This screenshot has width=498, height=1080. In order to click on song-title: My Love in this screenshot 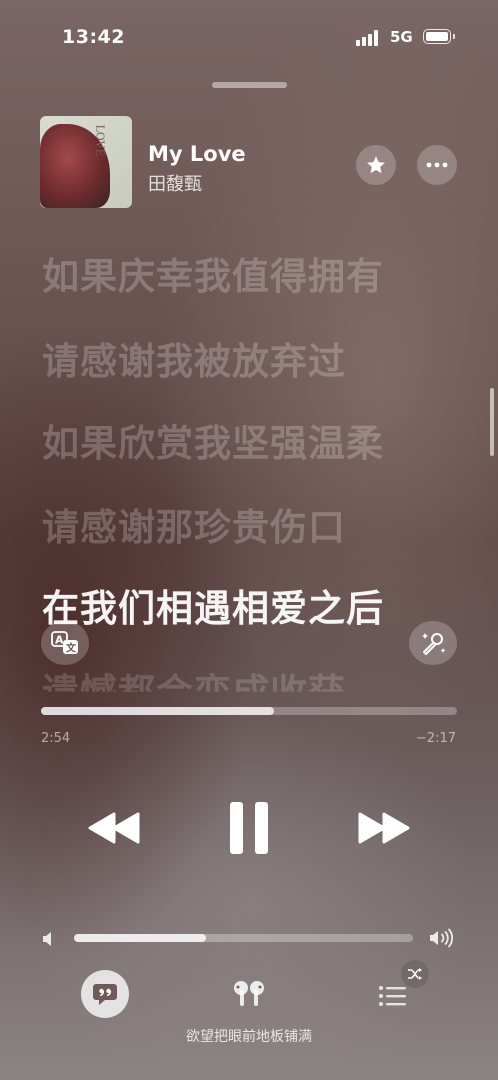, I will do `click(197, 154)`.